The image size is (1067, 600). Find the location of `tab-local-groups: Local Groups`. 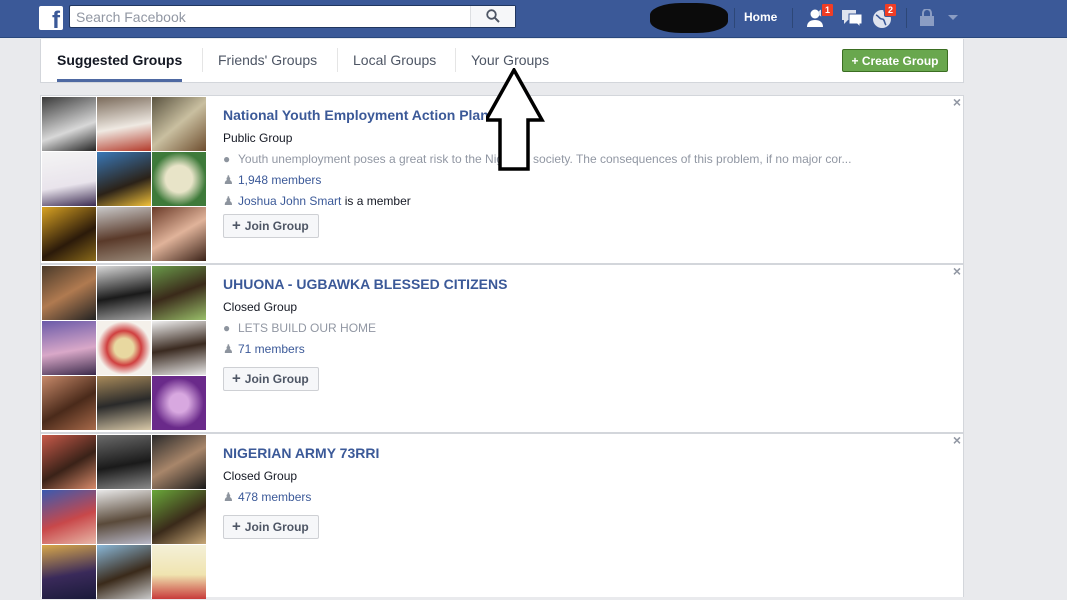

tab-local-groups: Local Groups is located at coordinates (394, 60).